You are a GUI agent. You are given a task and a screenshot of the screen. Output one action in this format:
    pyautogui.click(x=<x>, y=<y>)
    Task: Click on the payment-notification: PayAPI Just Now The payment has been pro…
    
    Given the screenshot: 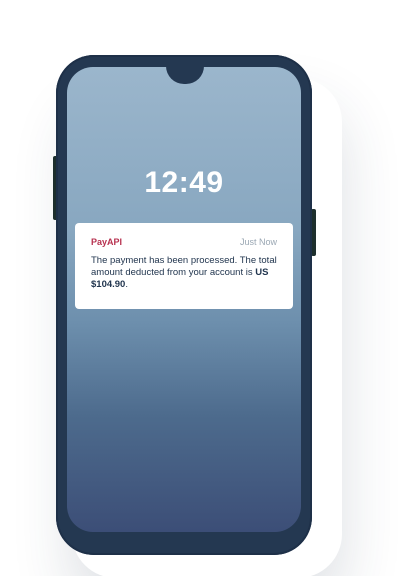 What is the action you would take?
    pyautogui.click(x=184, y=266)
    